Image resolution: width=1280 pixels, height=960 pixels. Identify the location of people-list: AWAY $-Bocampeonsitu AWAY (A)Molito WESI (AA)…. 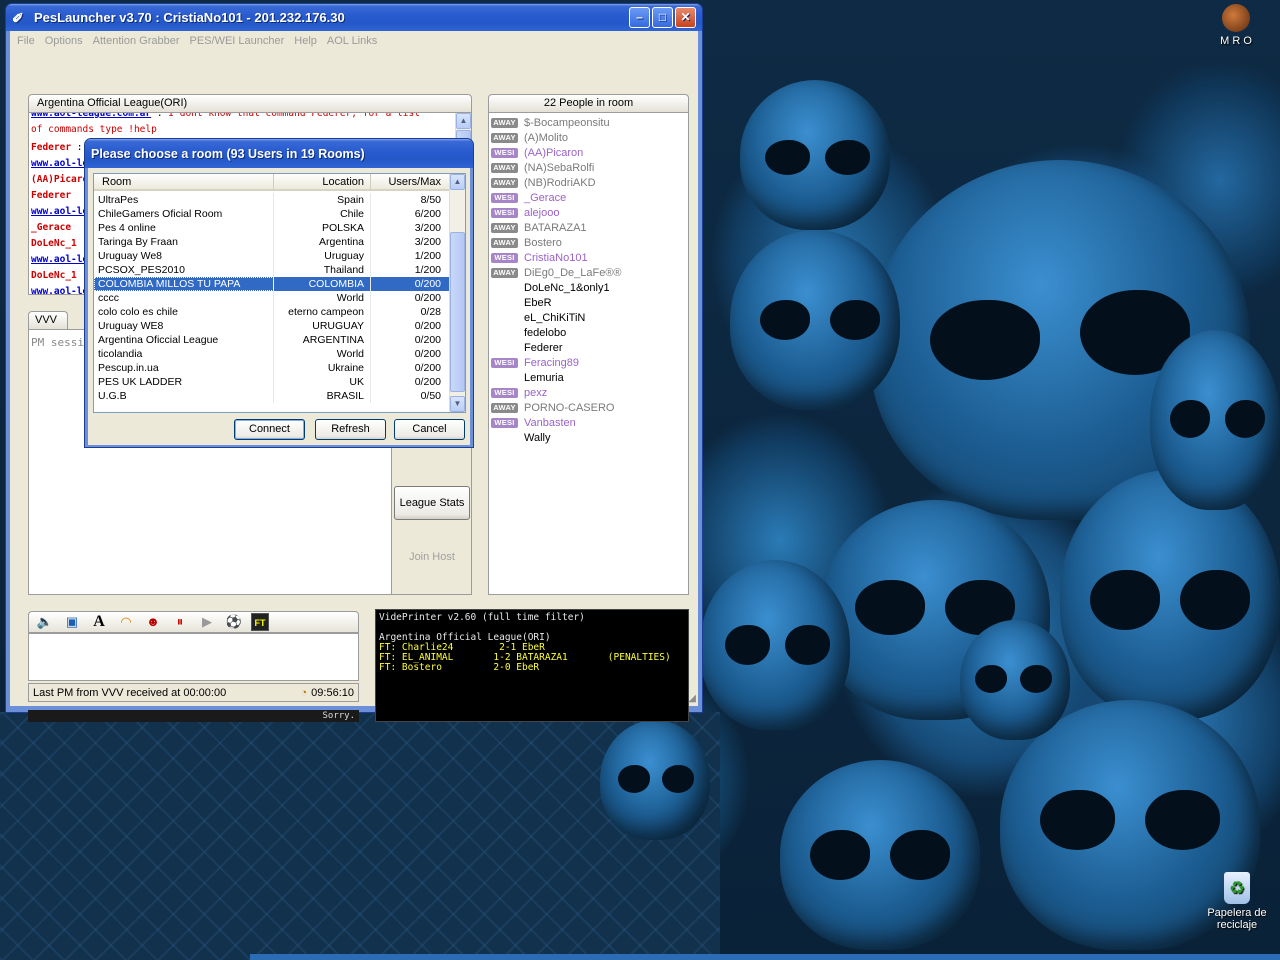
(588, 353).